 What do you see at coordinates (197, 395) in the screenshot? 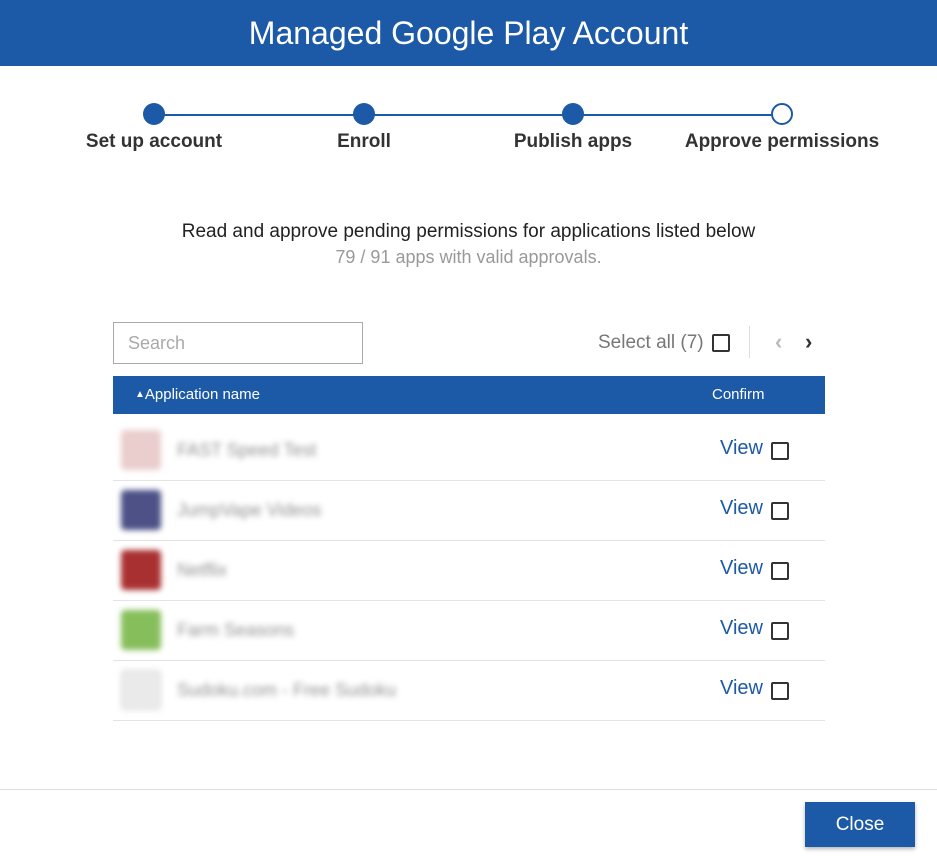
I see `column-header-application-name: ▲Application name` at bounding box center [197, 395].